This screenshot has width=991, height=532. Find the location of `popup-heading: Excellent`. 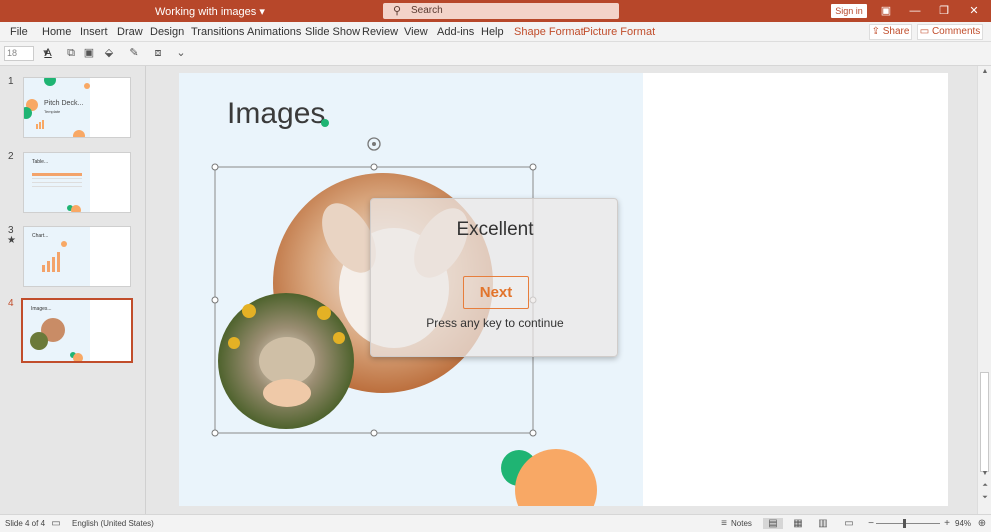

popup-heading: Excellent is located at coordinates (495, 229).